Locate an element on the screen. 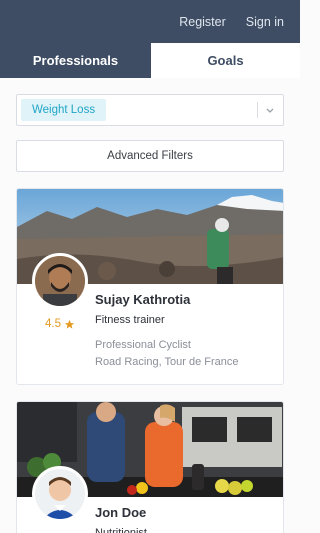 The width and height of the screenshot is (320, 533). professional-role: Nutritionist is located at coordinates (121, 530).